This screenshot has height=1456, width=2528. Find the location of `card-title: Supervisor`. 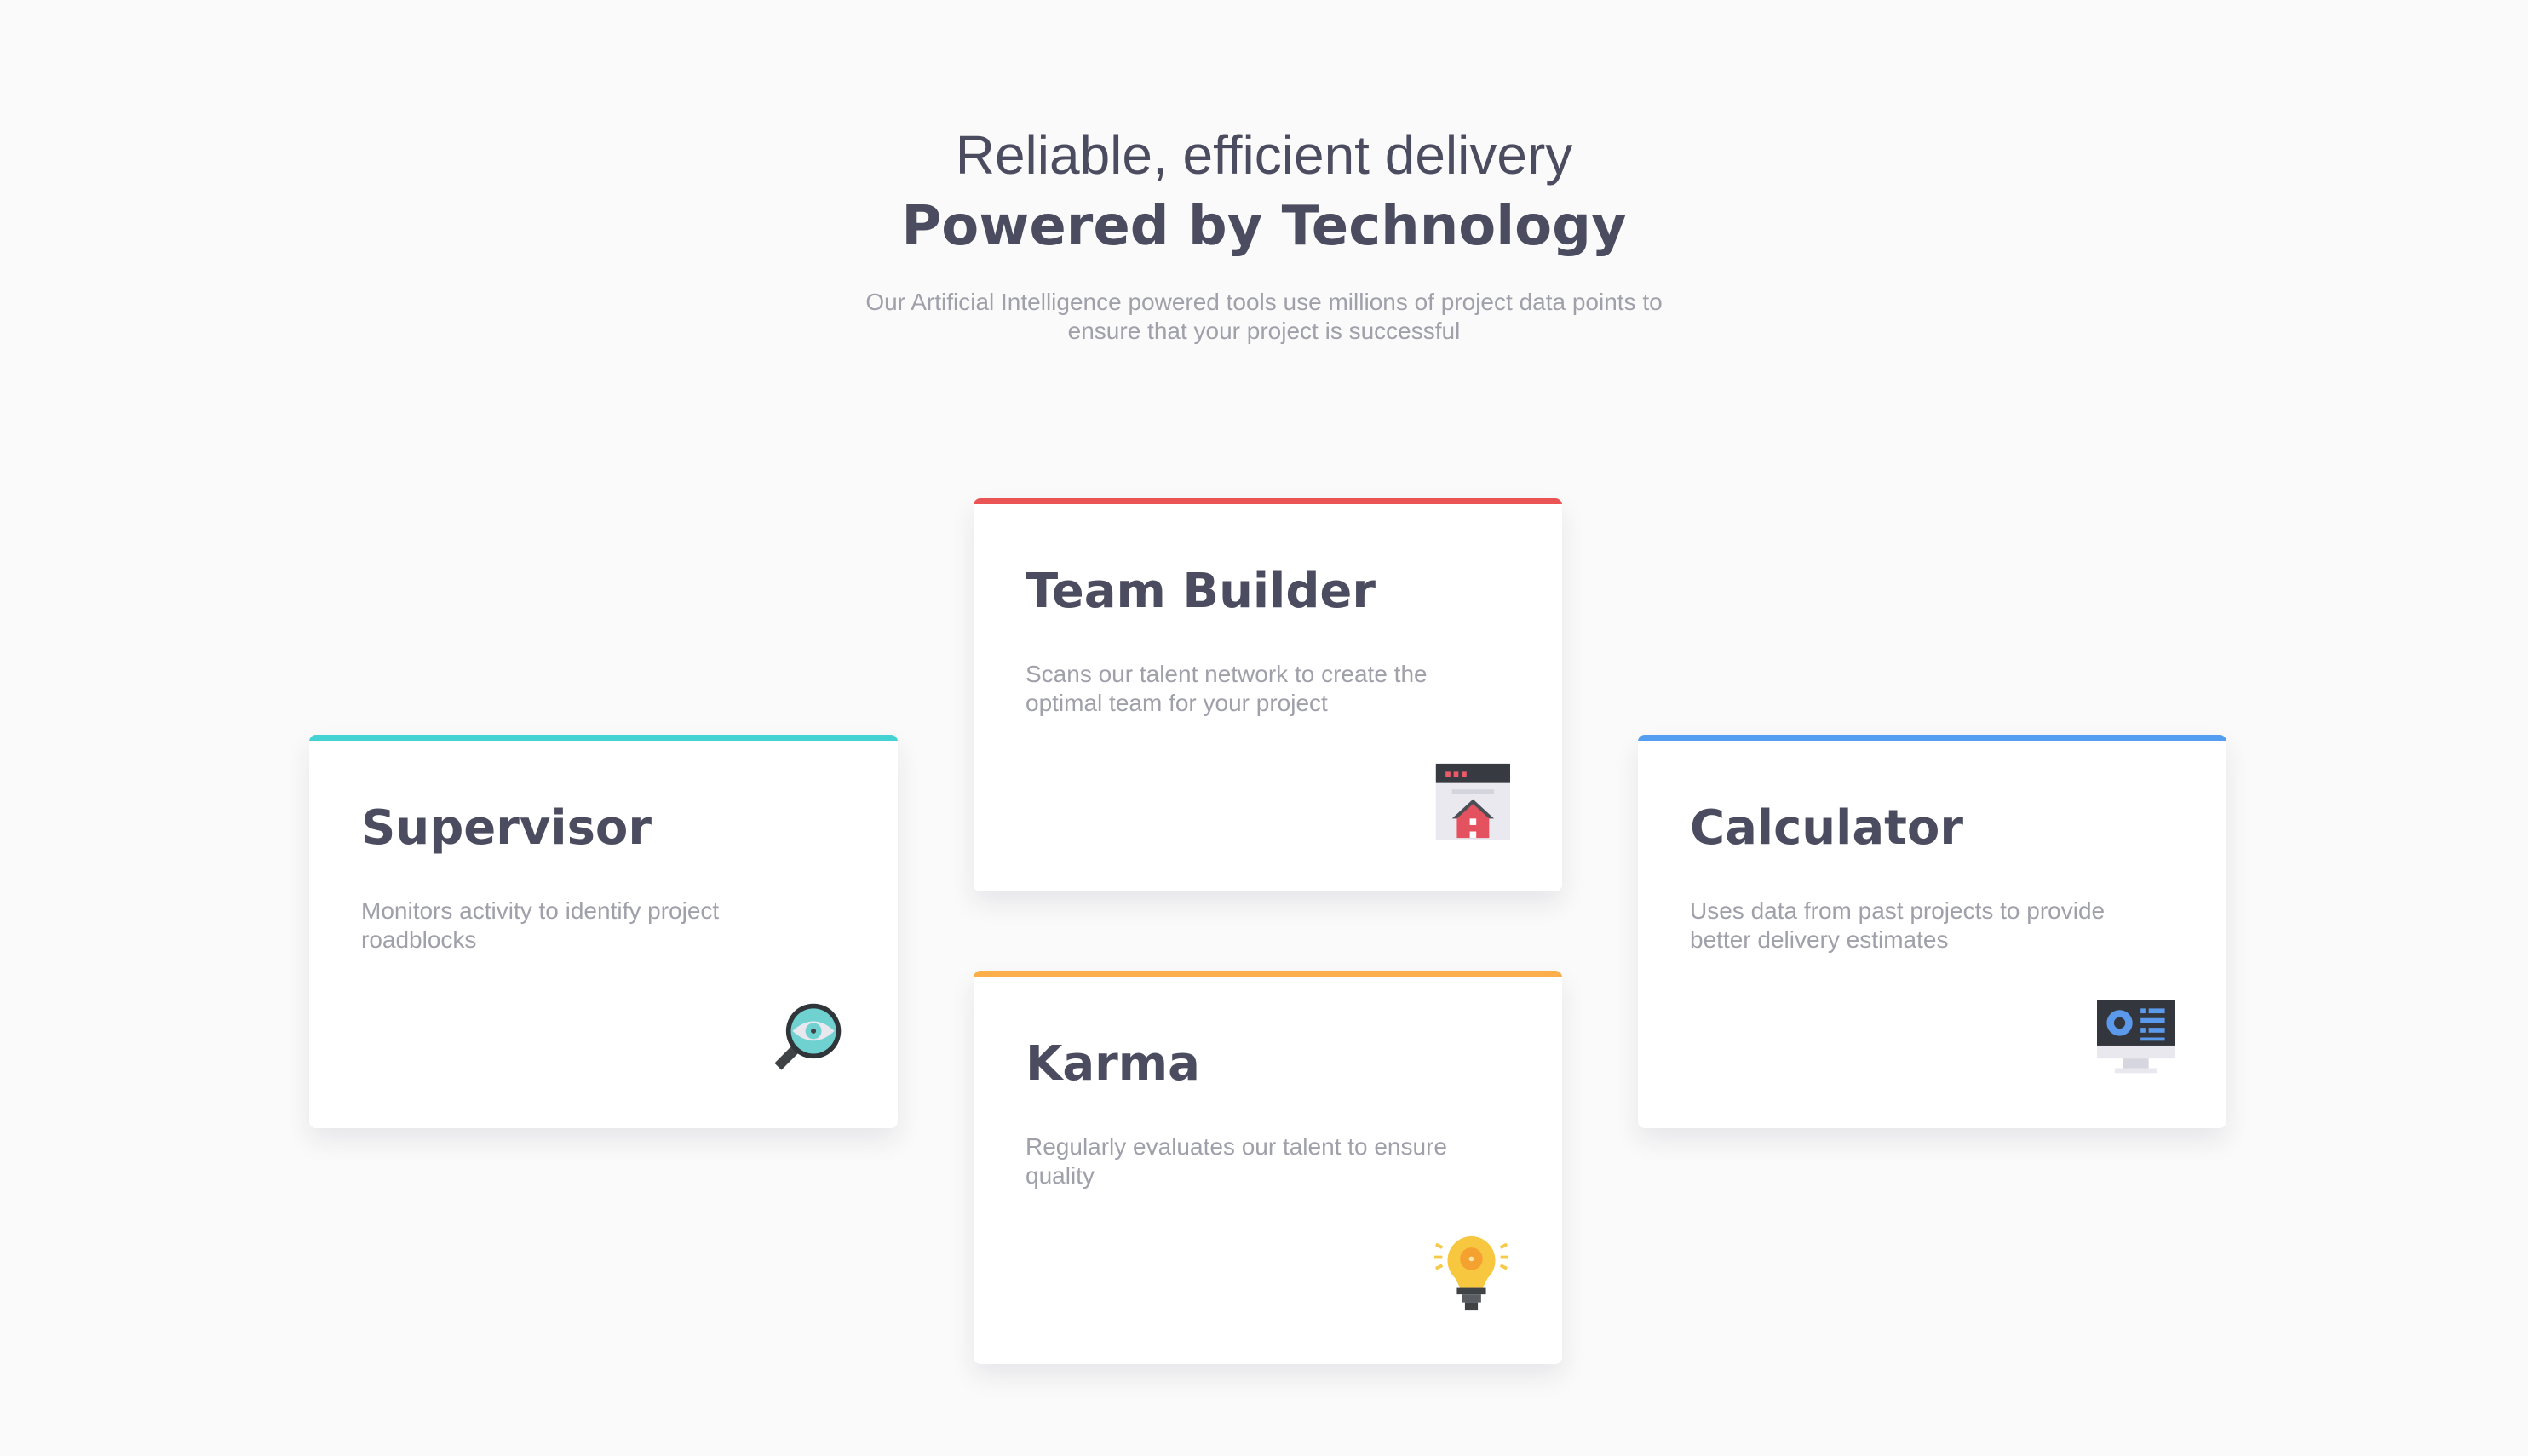

card-title: Supervisor is located at coordinates (507, 828).